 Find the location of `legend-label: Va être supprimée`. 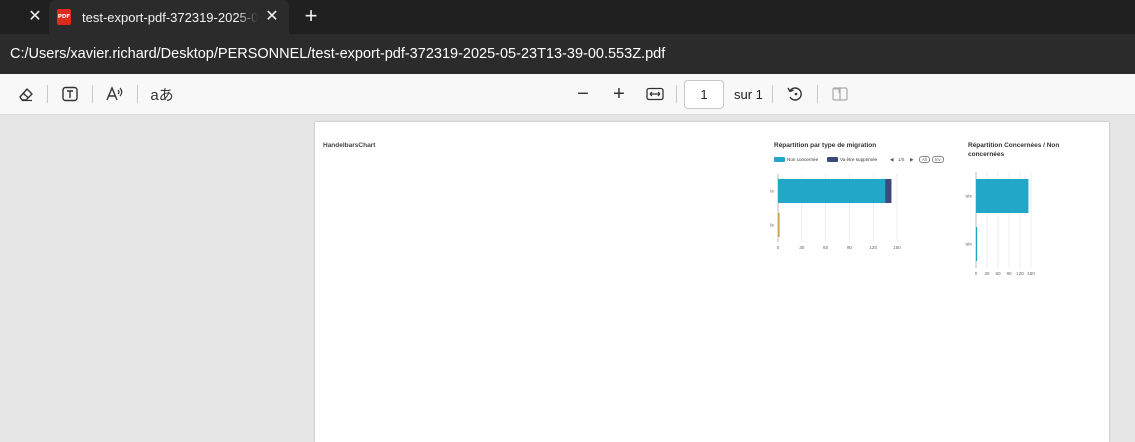

legend-label: Va être supprimée is located at coordinates (858, 159).